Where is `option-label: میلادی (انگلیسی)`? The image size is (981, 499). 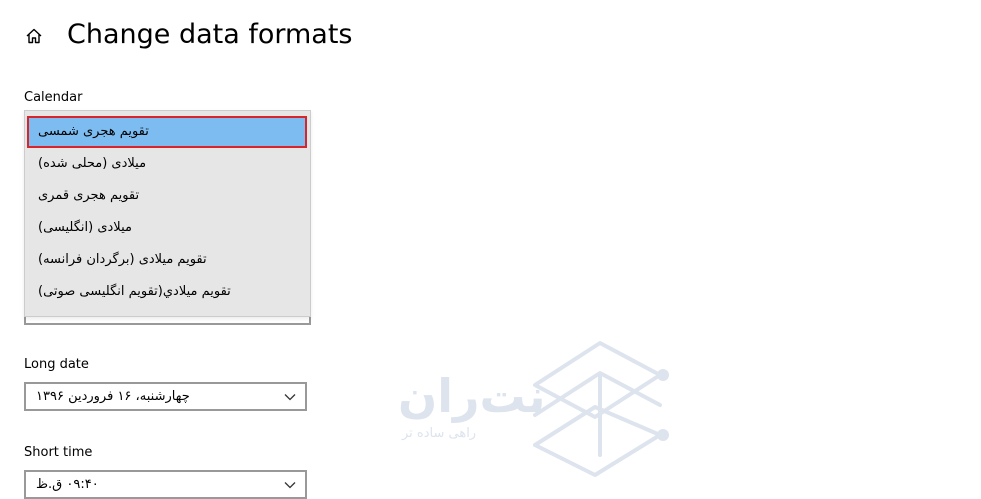 option-label: میلادی (انگلیسی) is located at coordinates (85, 227).